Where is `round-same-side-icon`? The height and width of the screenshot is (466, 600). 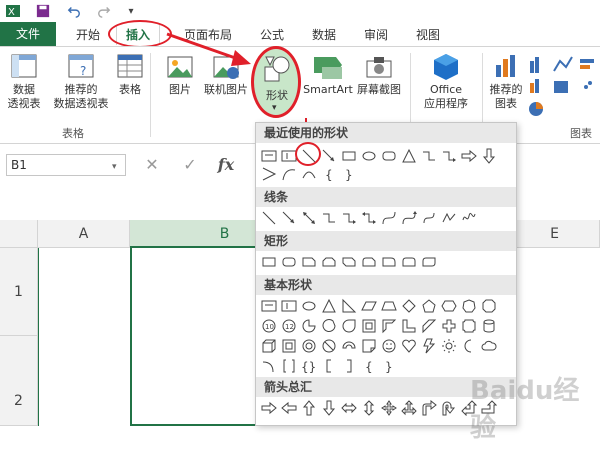 round-same-side-icon is located at coordinates (409, 262).